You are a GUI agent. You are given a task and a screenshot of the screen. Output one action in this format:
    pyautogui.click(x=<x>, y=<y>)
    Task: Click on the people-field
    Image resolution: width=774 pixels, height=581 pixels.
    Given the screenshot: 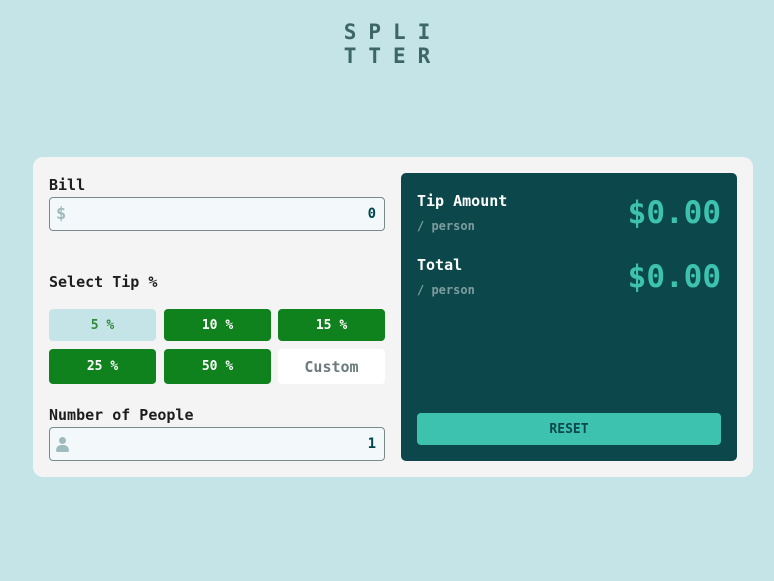 What is the action you would take?
    pyautogui.click(x=217, y=444)
    